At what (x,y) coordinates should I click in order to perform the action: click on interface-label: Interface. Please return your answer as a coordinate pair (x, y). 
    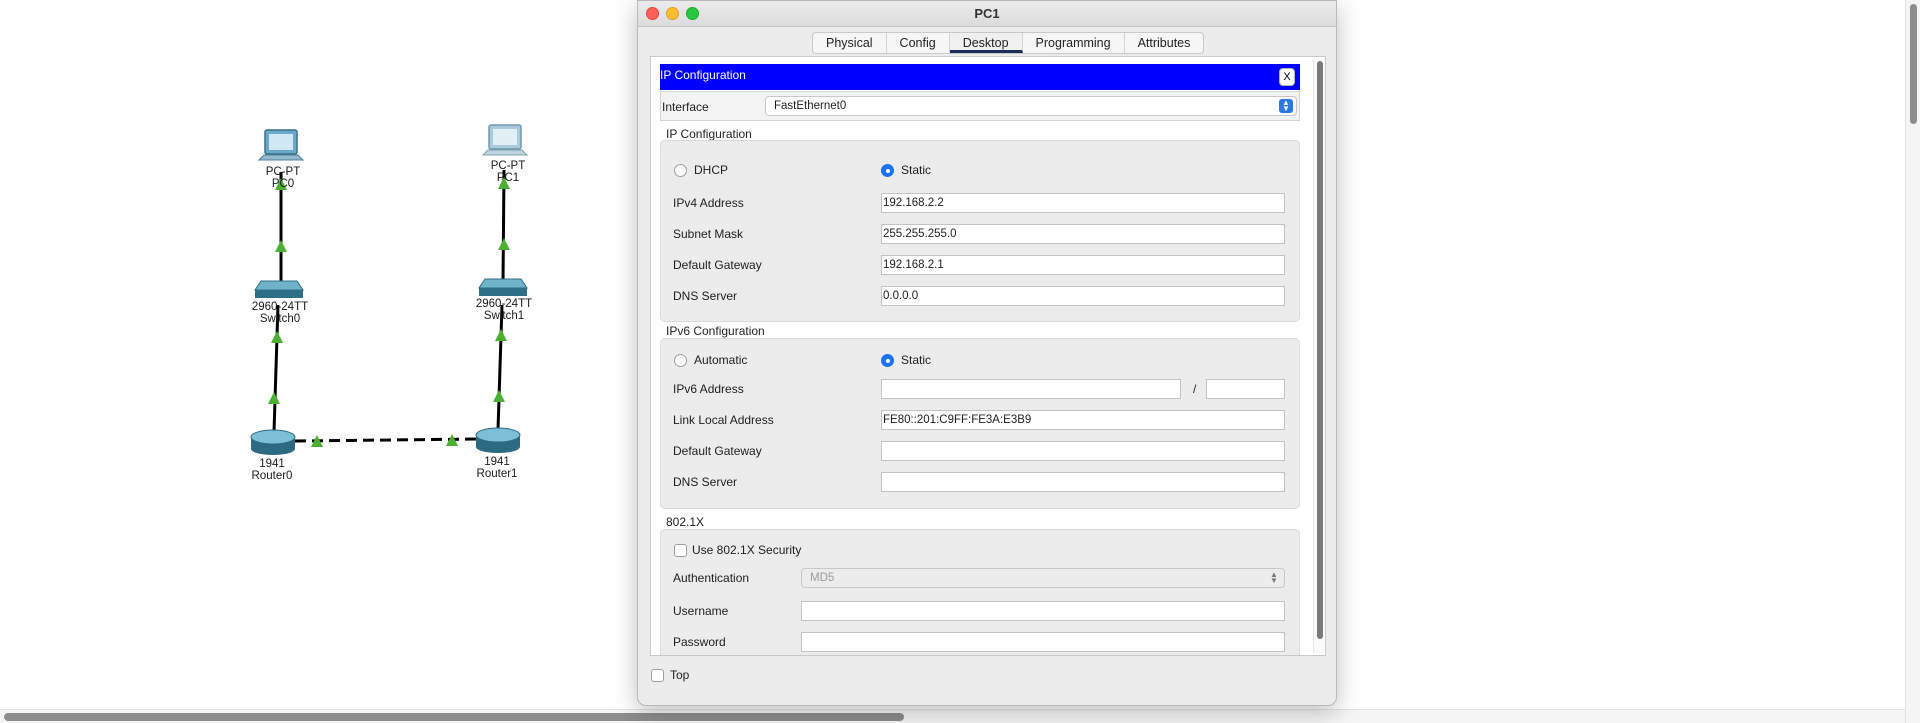
    Looking at the image, I should click on (685, 107).